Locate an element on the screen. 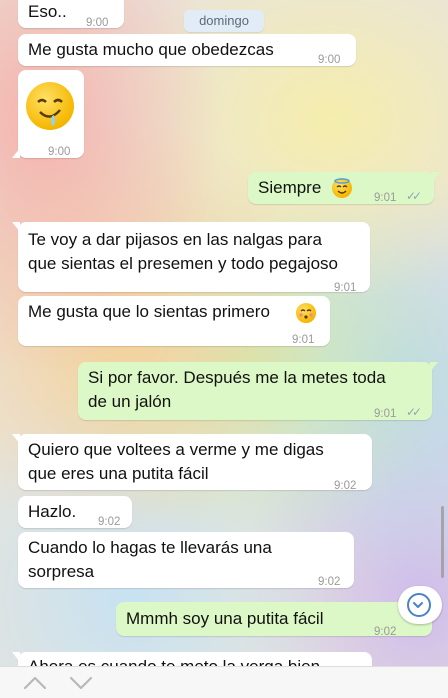  message-bubble-incoming: Hazlo. 9:02 is located at coordinates (75, 512).